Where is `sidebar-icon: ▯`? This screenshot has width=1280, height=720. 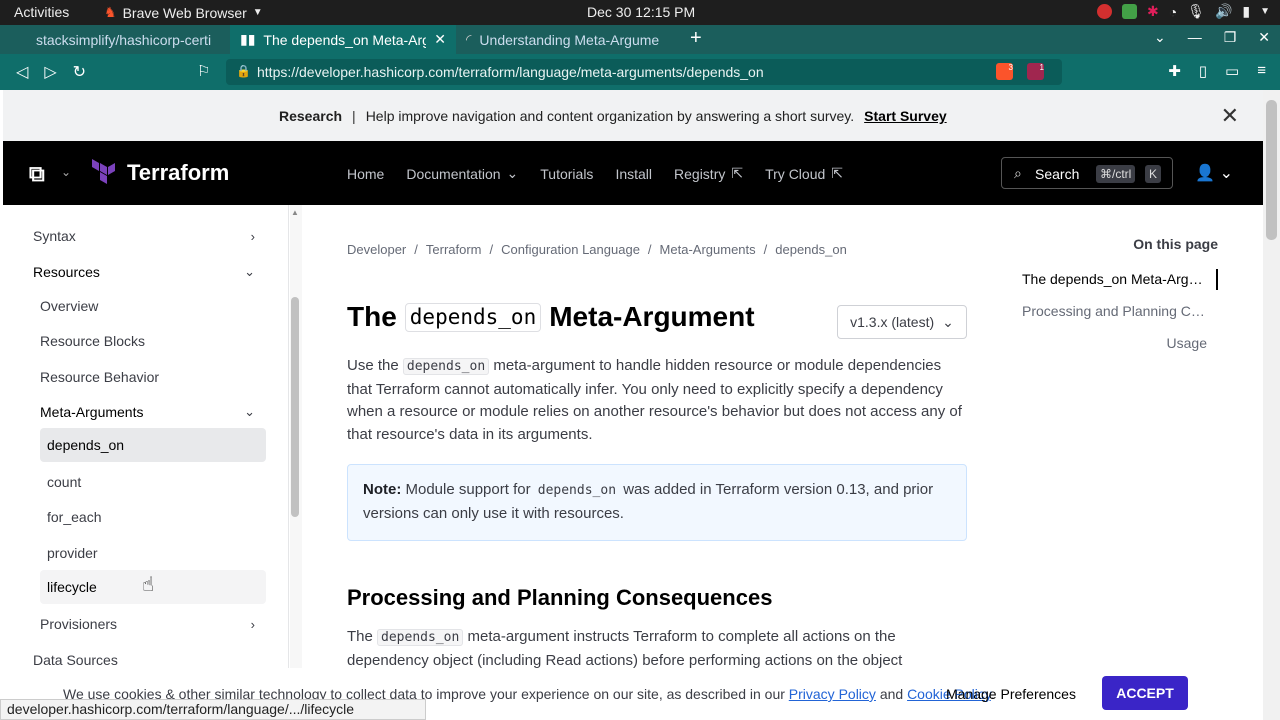
sidebar-icon: ▯ is located at coordinates (1203, 71).